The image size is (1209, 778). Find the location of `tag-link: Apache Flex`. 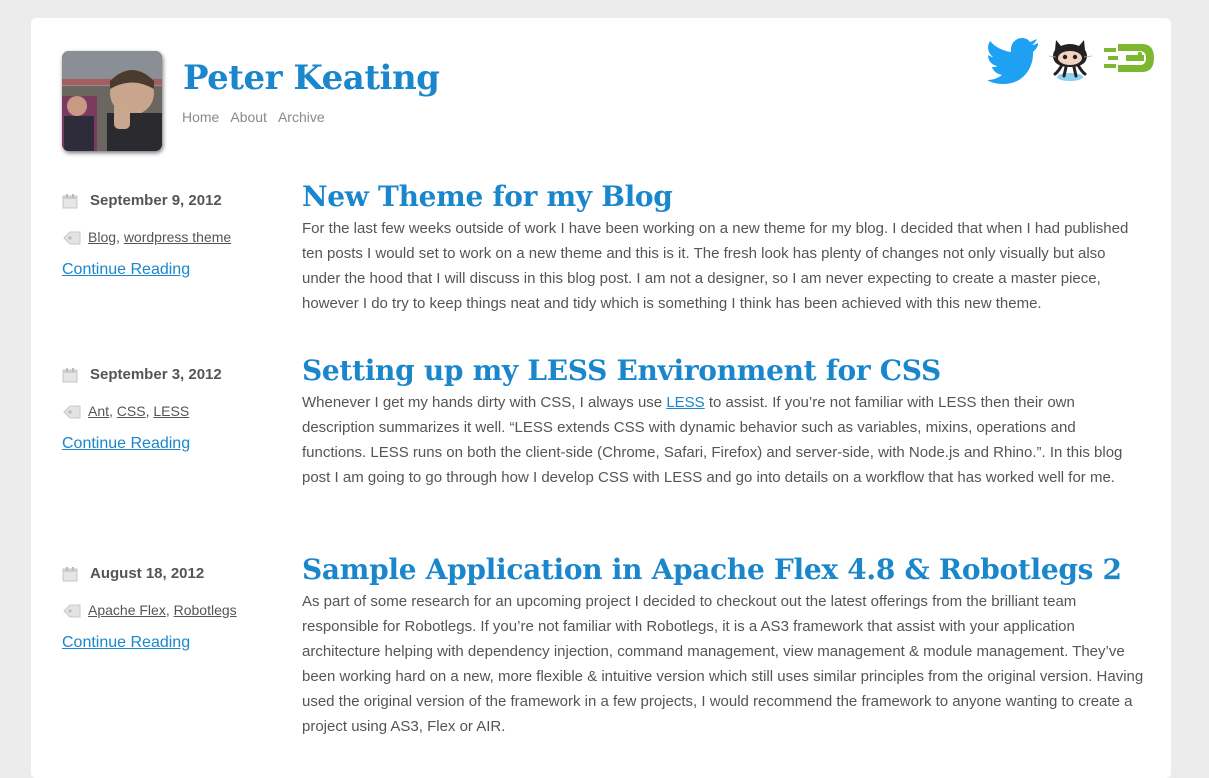

tag-link: Apache Flex is located at coordinates (127, 610).